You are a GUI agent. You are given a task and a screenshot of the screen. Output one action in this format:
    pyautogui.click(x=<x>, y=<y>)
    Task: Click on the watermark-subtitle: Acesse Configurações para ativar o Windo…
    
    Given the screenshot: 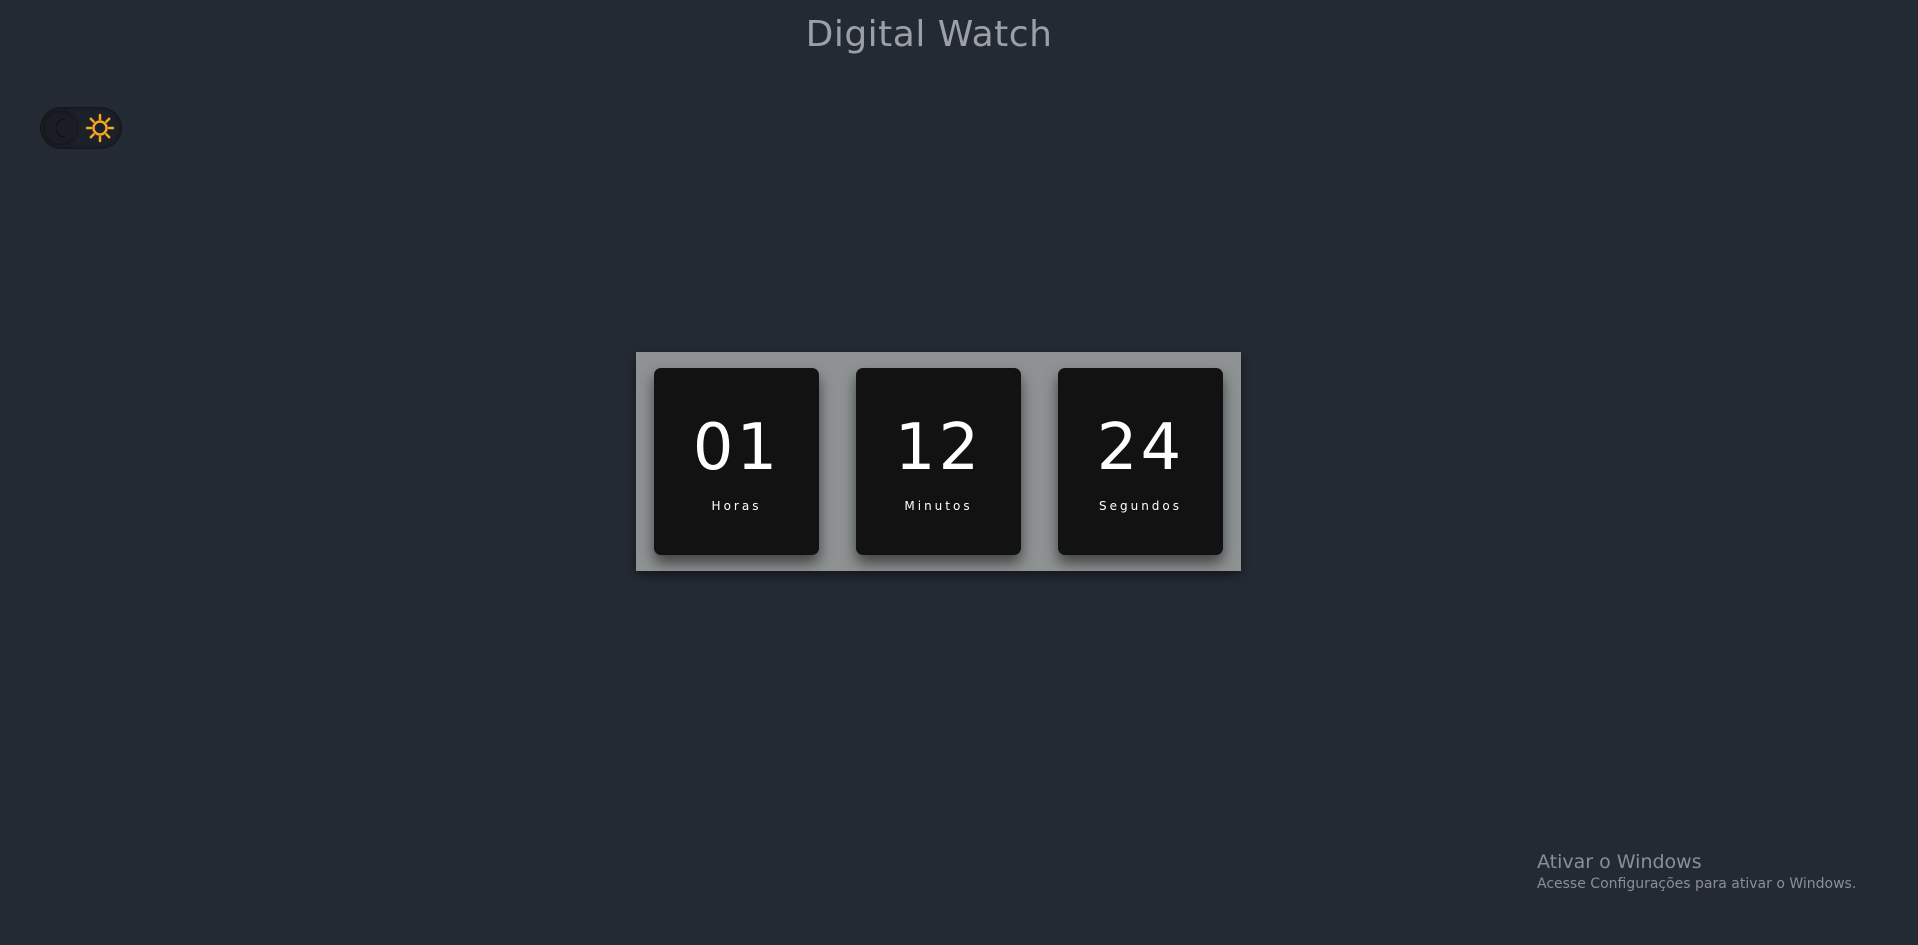 What is the action you would take?
    pyautogui.click(x=1697, y=884)
    